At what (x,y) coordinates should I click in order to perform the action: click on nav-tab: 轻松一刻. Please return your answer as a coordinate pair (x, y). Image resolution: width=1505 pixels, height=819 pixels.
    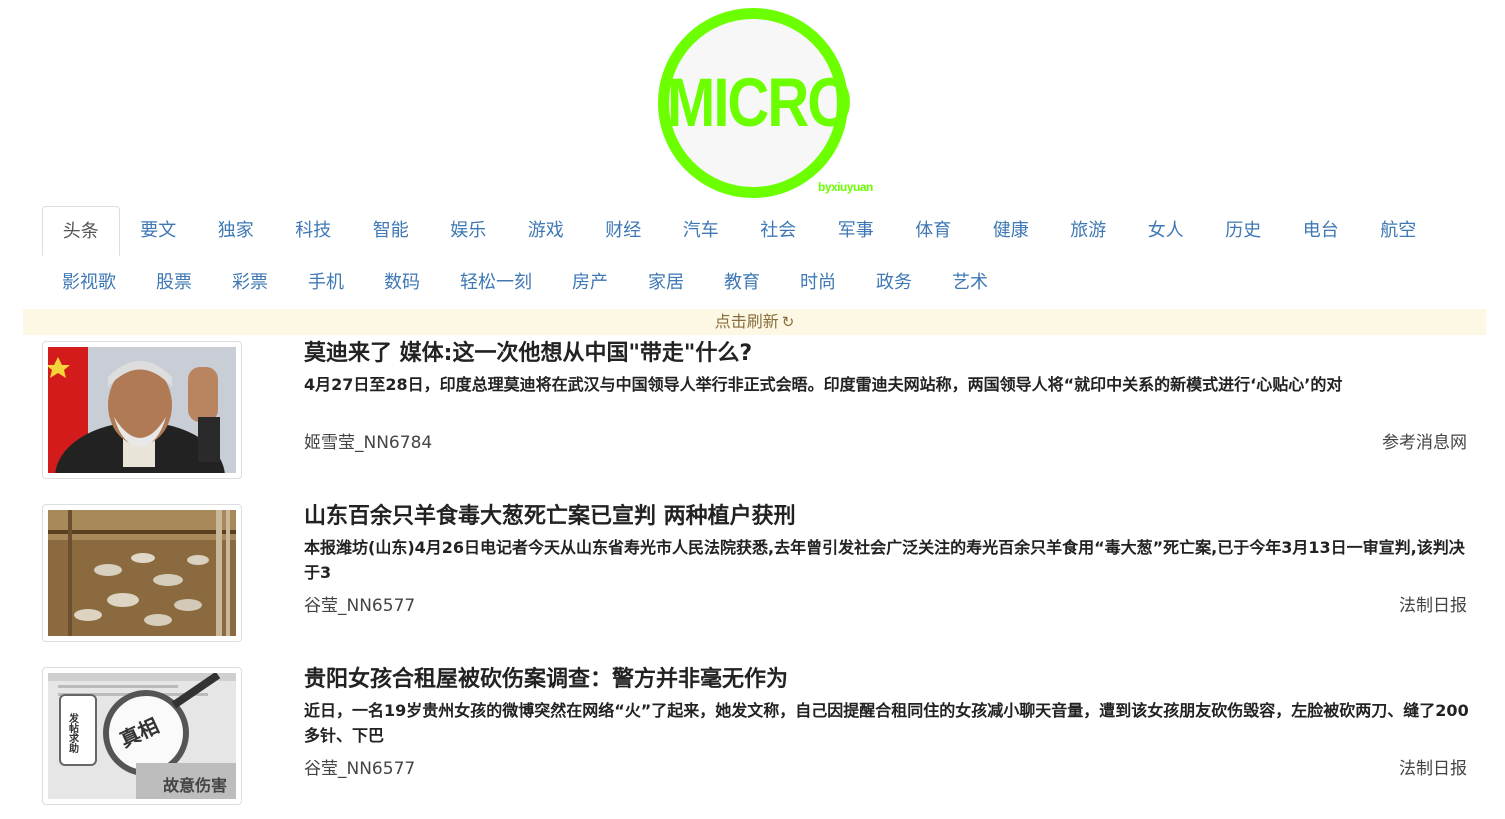
    Looking at the image, I should click on (496, 283).